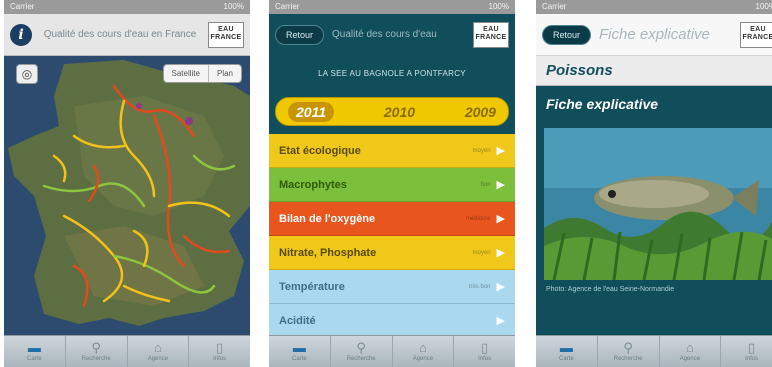 The width and height of the screenshot is (772, 367). I want to click on year-selector-wrap: 2011 2010 2009, so click(392, 113).